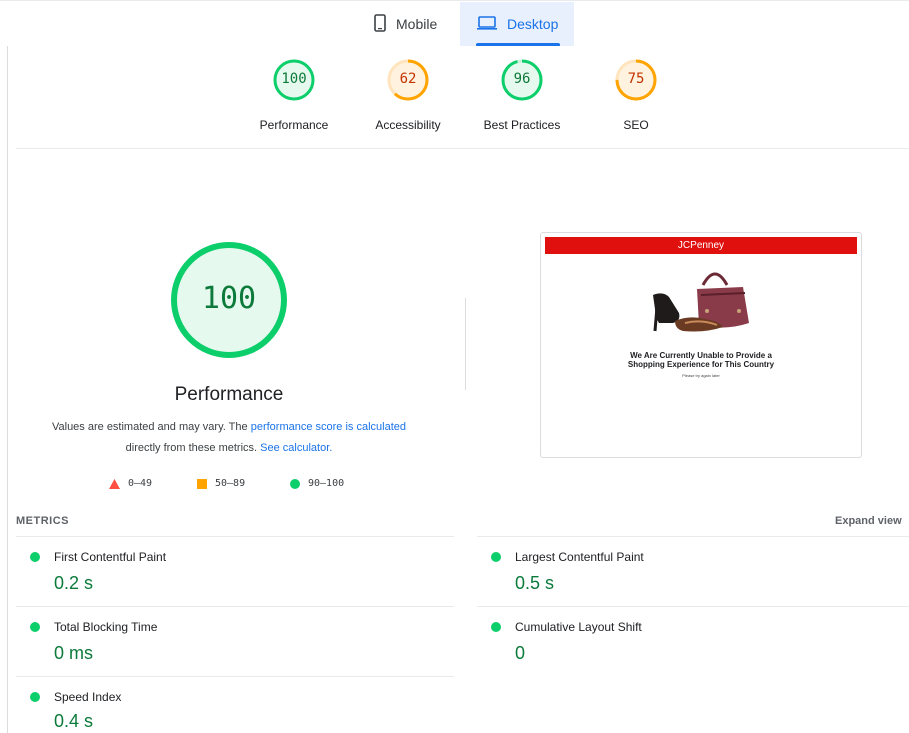 The width and height of the screenshot is (909, 733). What do you see at coordinates (88, 697) in the screenshot?
I see `metric-si-name: Speed Index` at bounding box center [88, 697].